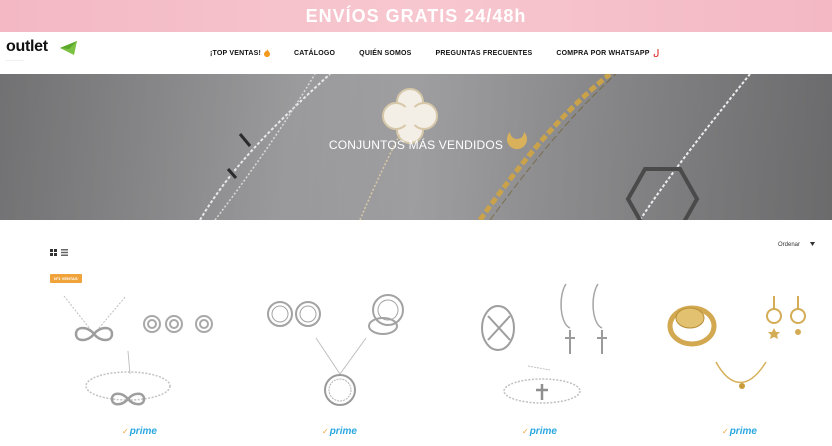 Image resolution: width=832 pixels, height=446 pixels. I want to click on nav-quien-somos-label: QUIÉN SOMOS, so click(385, 53).